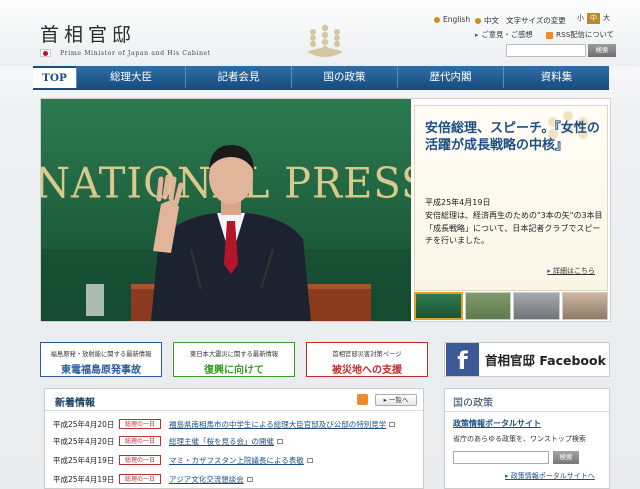  What do you see at coordinates (101, 359) in the screenshot?
I see `banner-fukushima: 福島原発・放射能に関する最新情報 東電福島原発事故` at bounding box center [101, 359].